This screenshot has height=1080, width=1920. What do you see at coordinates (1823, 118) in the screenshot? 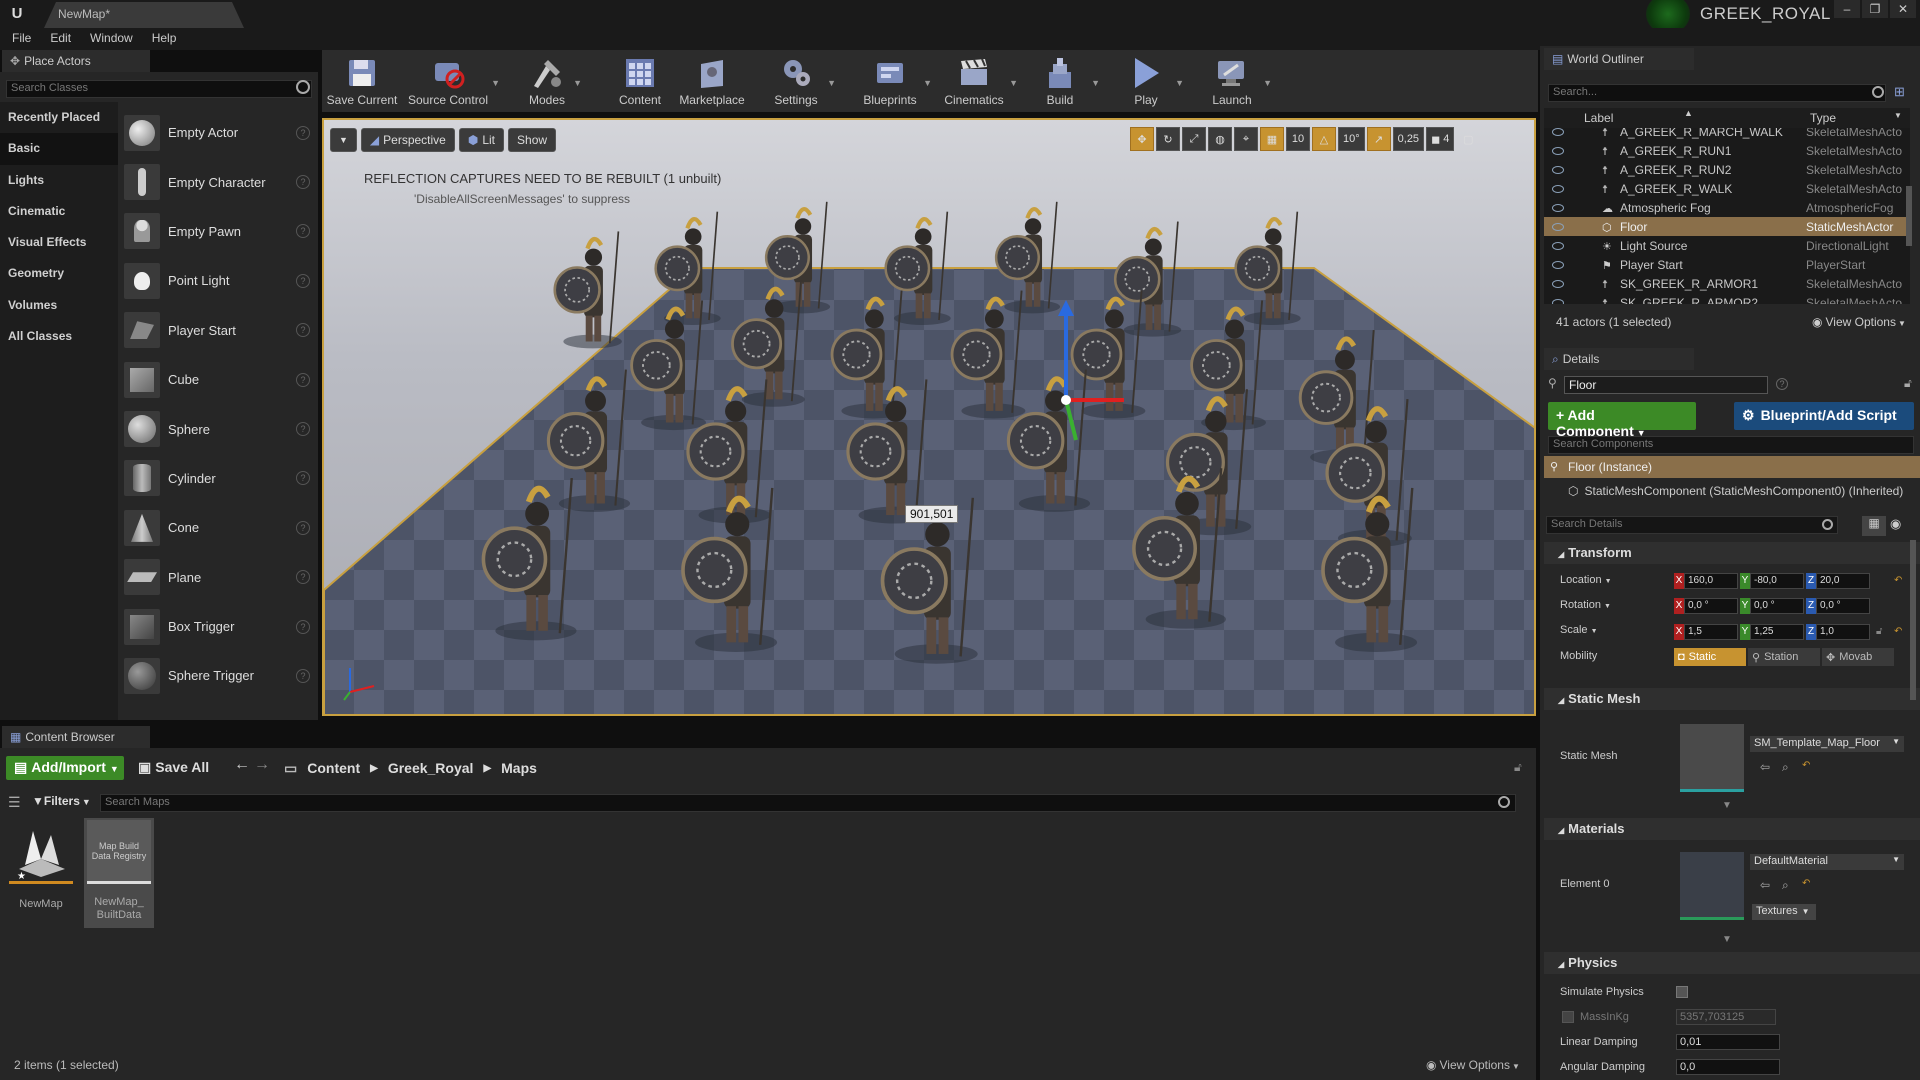
I see `column-type: Type` at bounding box center [1823, 118].